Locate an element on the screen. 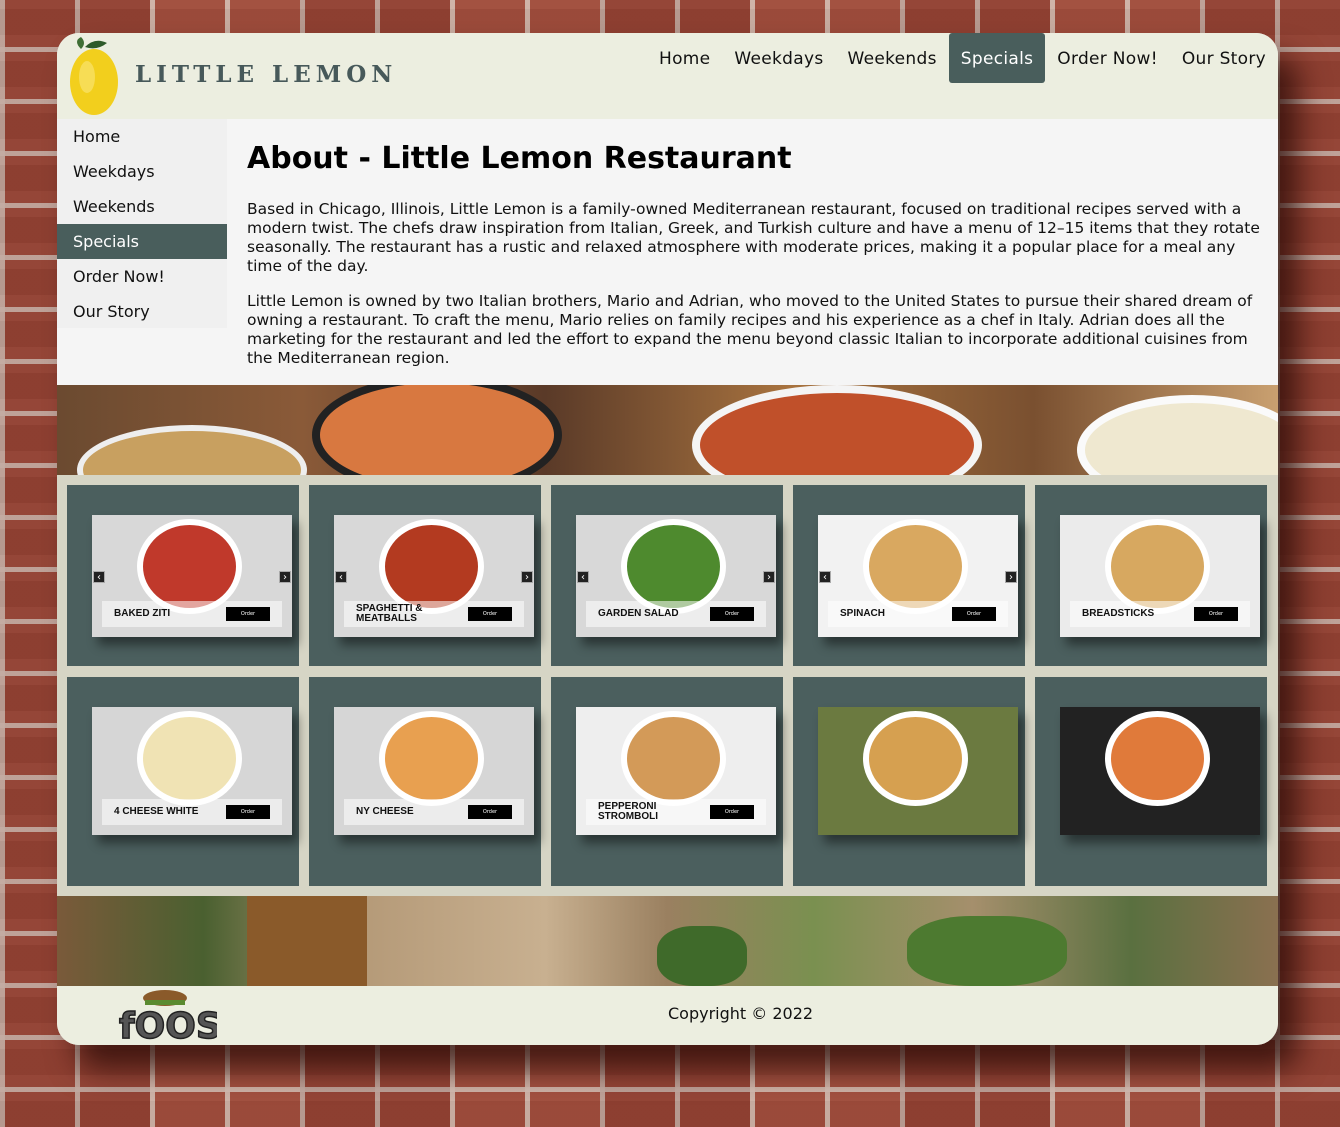  sidenav-weekdays: Weekdays is located at coordinates (142, 171).